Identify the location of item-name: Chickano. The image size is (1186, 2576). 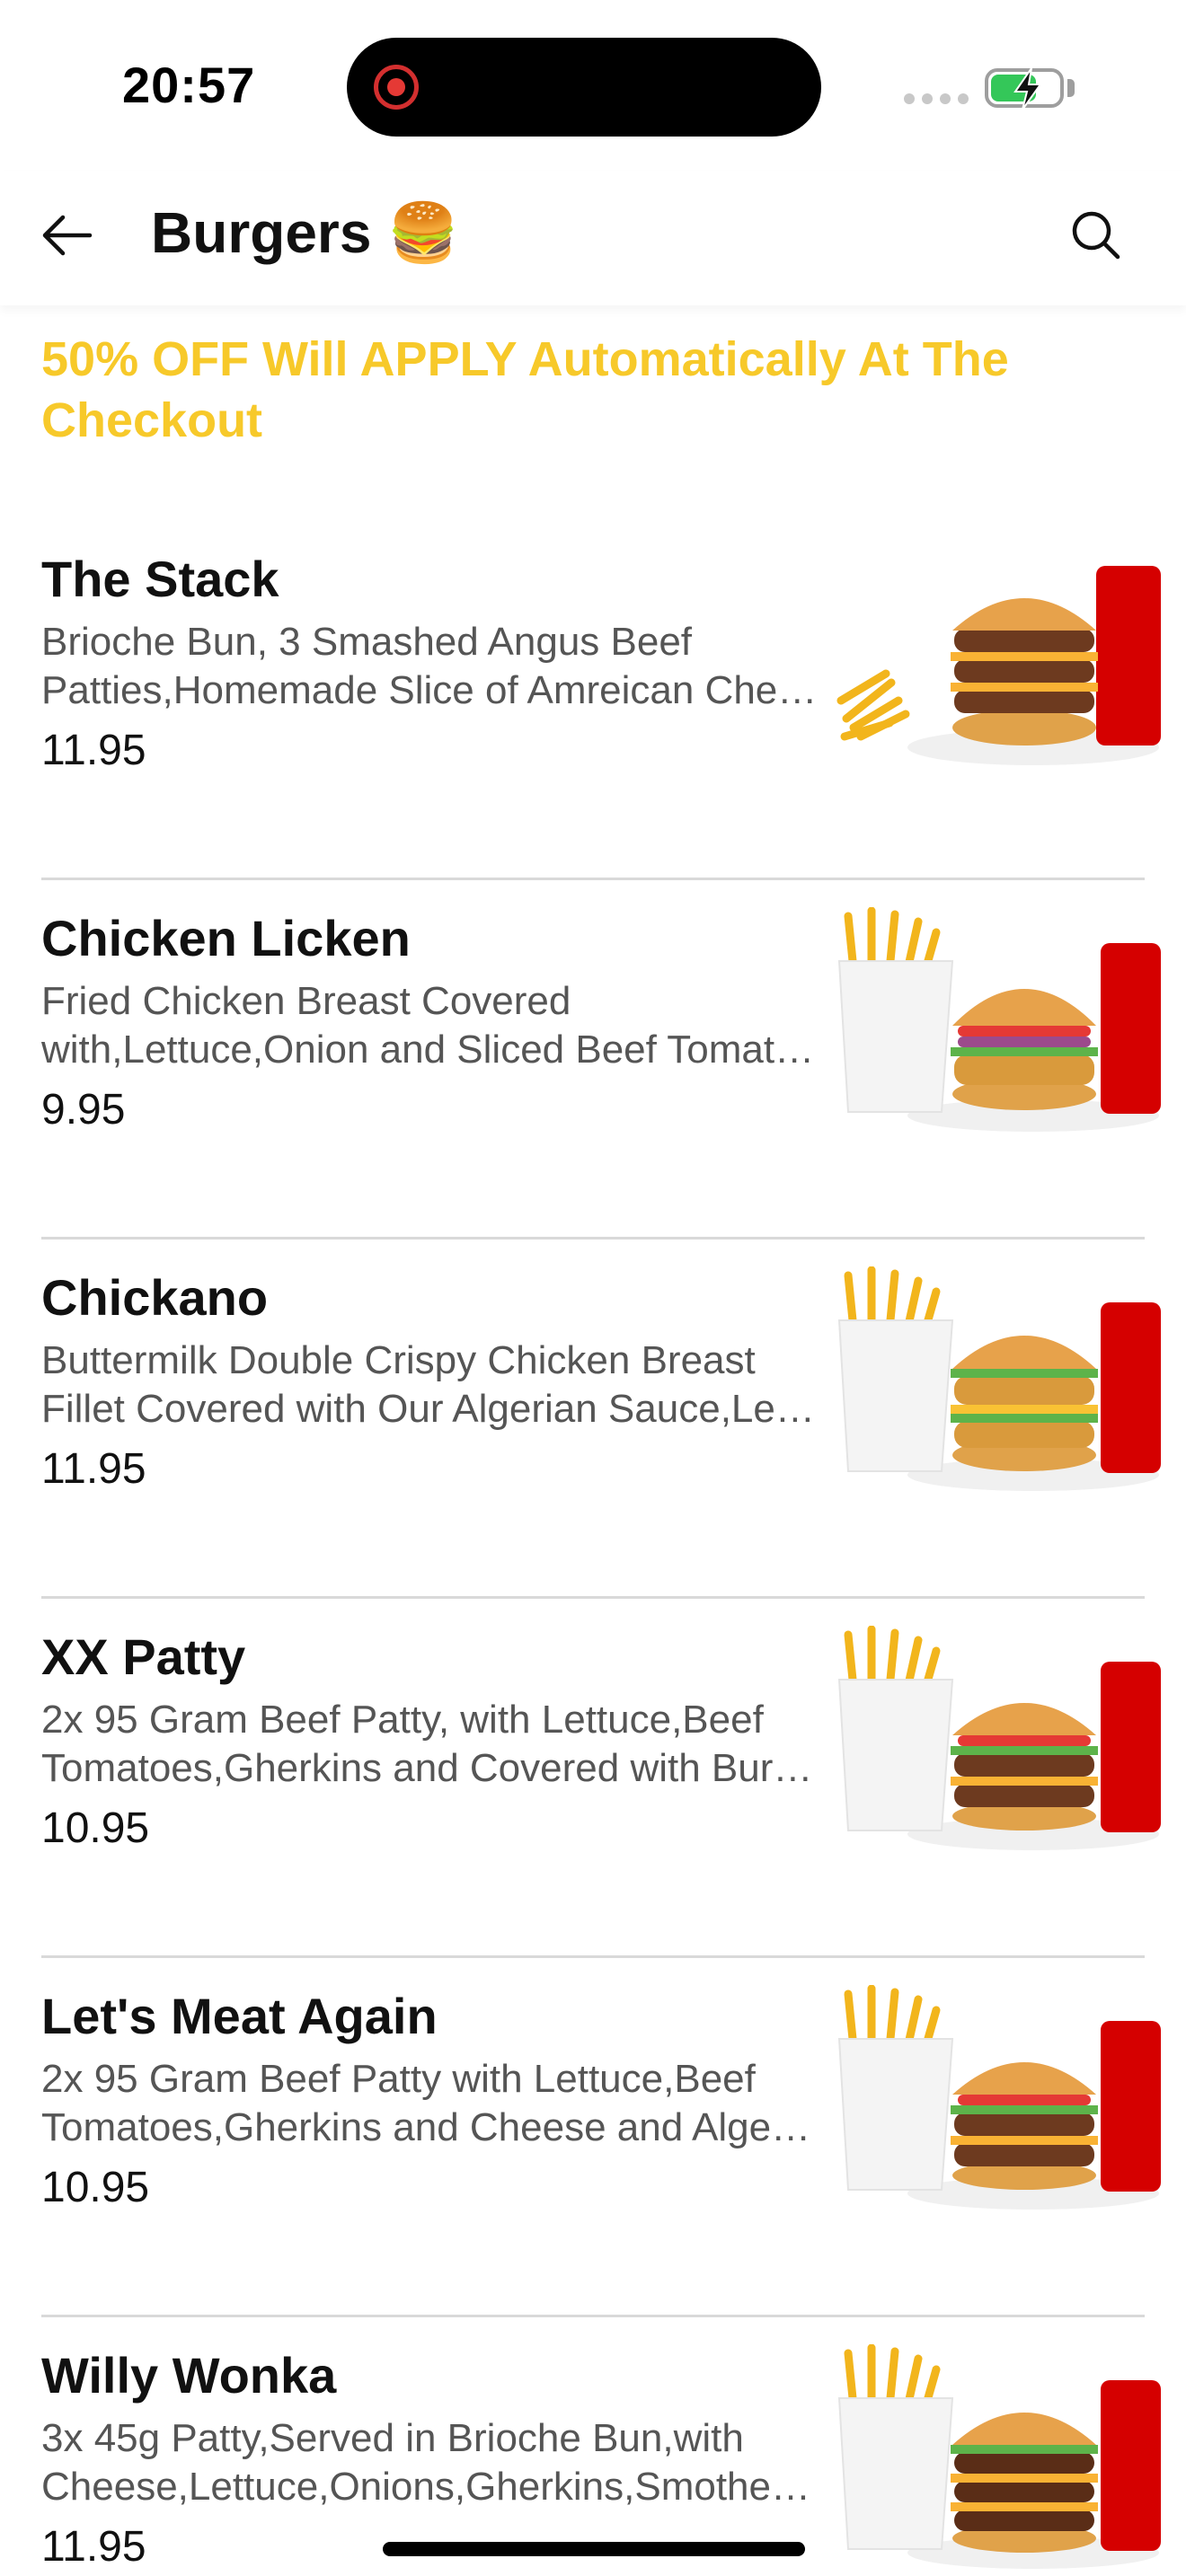
(155, 1297).